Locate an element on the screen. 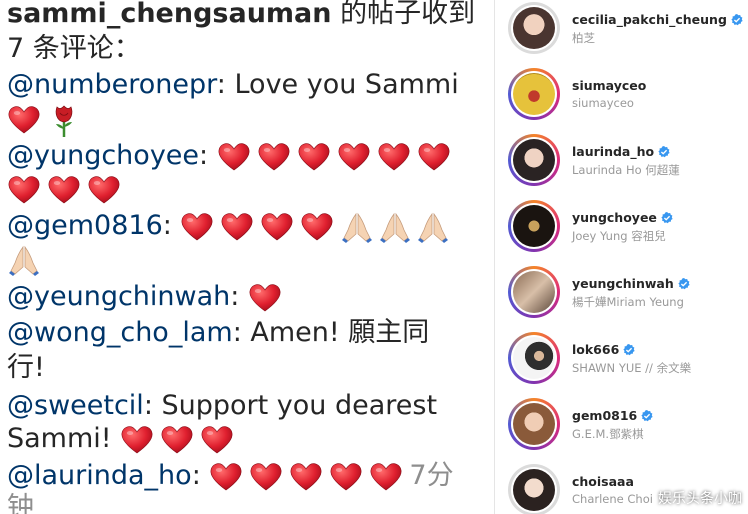 This screenshot has width=748, height=514. account-row: gem0816 G.E.M.鄧紫棋 is located at coordinates (622, 429).